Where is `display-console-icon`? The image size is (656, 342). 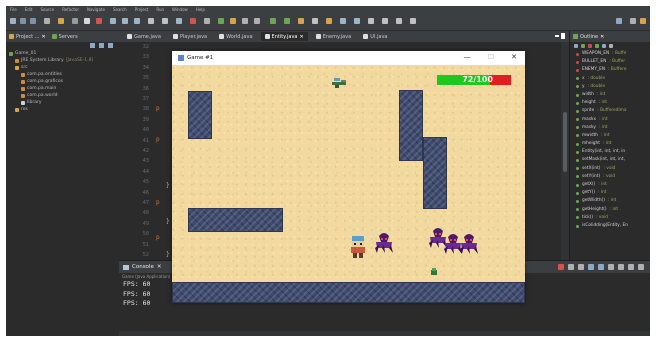
display-console-icon is located at coordinates (611, 267).